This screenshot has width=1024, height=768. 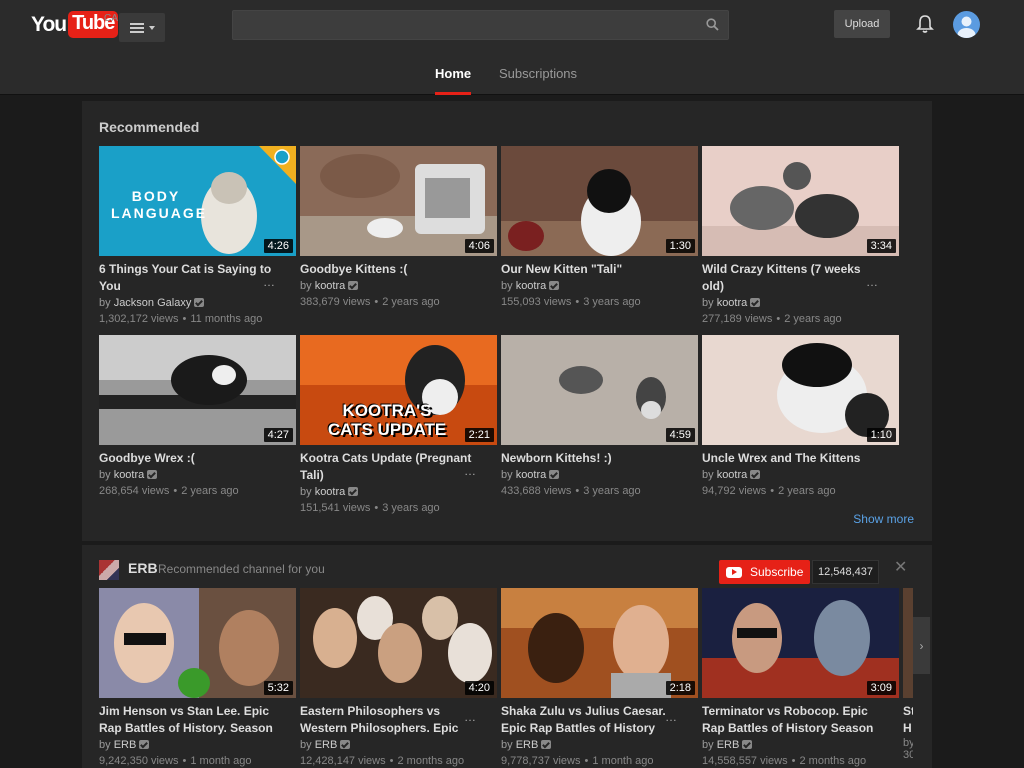 I want to click on video-thumbnail: 1:10, so click(x=800, y=390).